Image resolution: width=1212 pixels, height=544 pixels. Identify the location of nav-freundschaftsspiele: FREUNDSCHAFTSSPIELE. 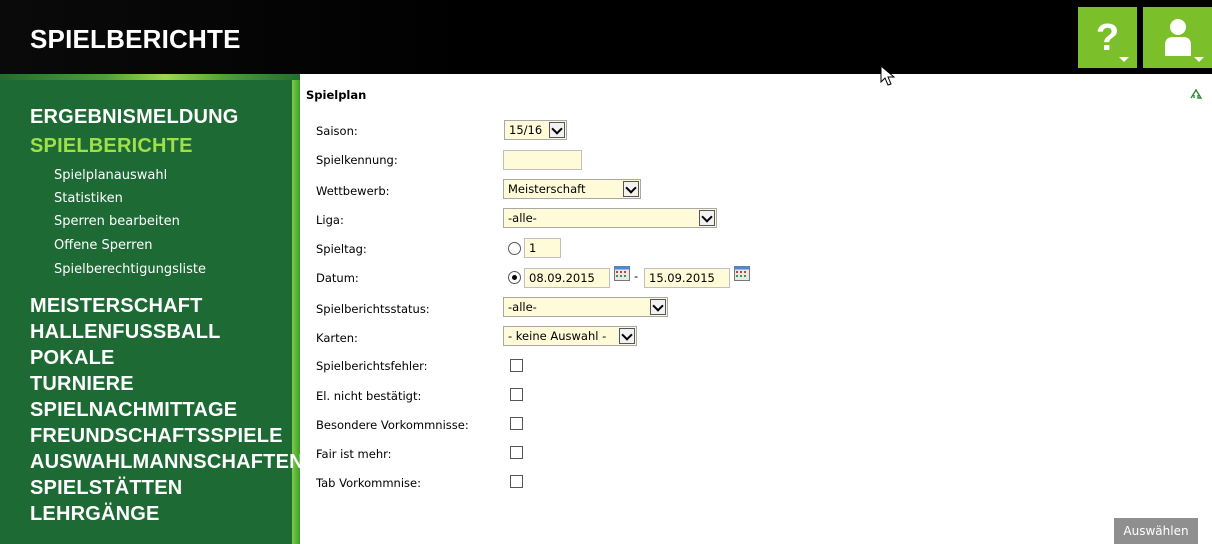
(156, 436).